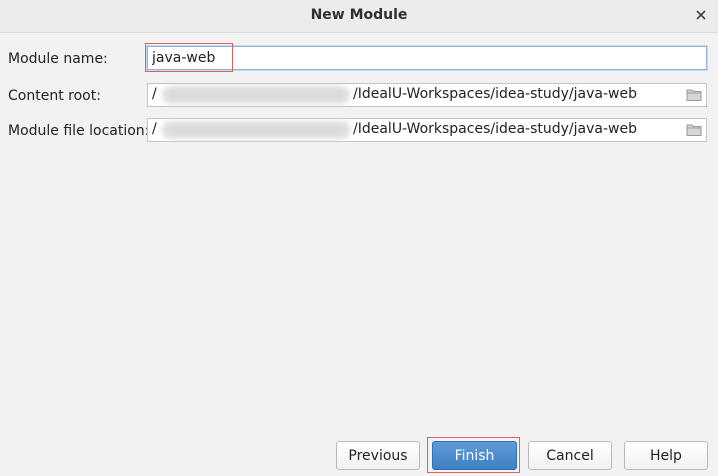 This screenshot has width=718, height=476. I want to click on module-name-input, so click(422, 58).